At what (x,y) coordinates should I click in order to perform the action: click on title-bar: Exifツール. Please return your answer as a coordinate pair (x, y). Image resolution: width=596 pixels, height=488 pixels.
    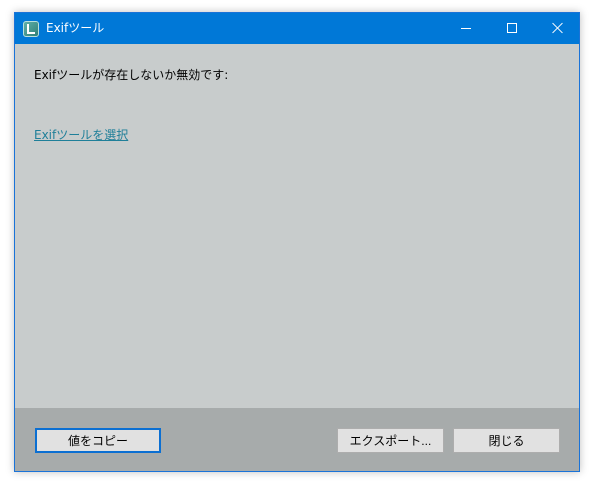
    Looking at the image, I should click on (297, 28).